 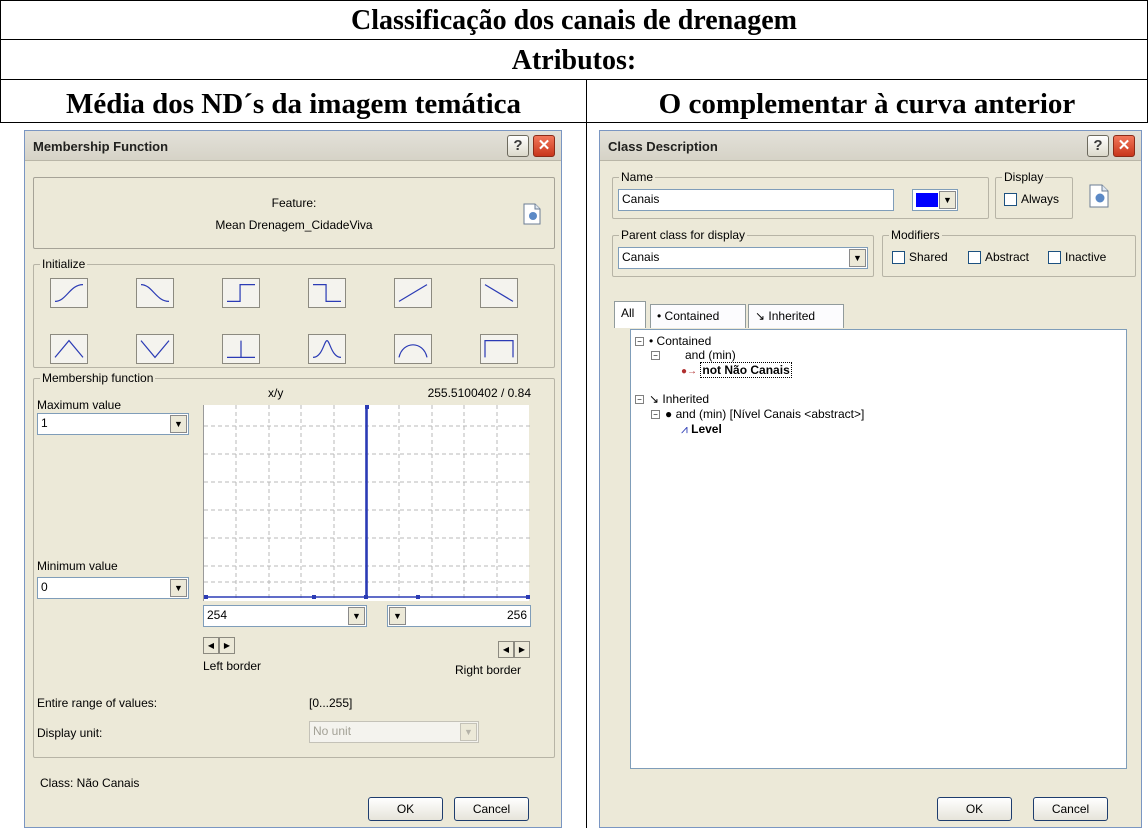 I want to click on linear-smaller-button, so click(x=499, y=293).